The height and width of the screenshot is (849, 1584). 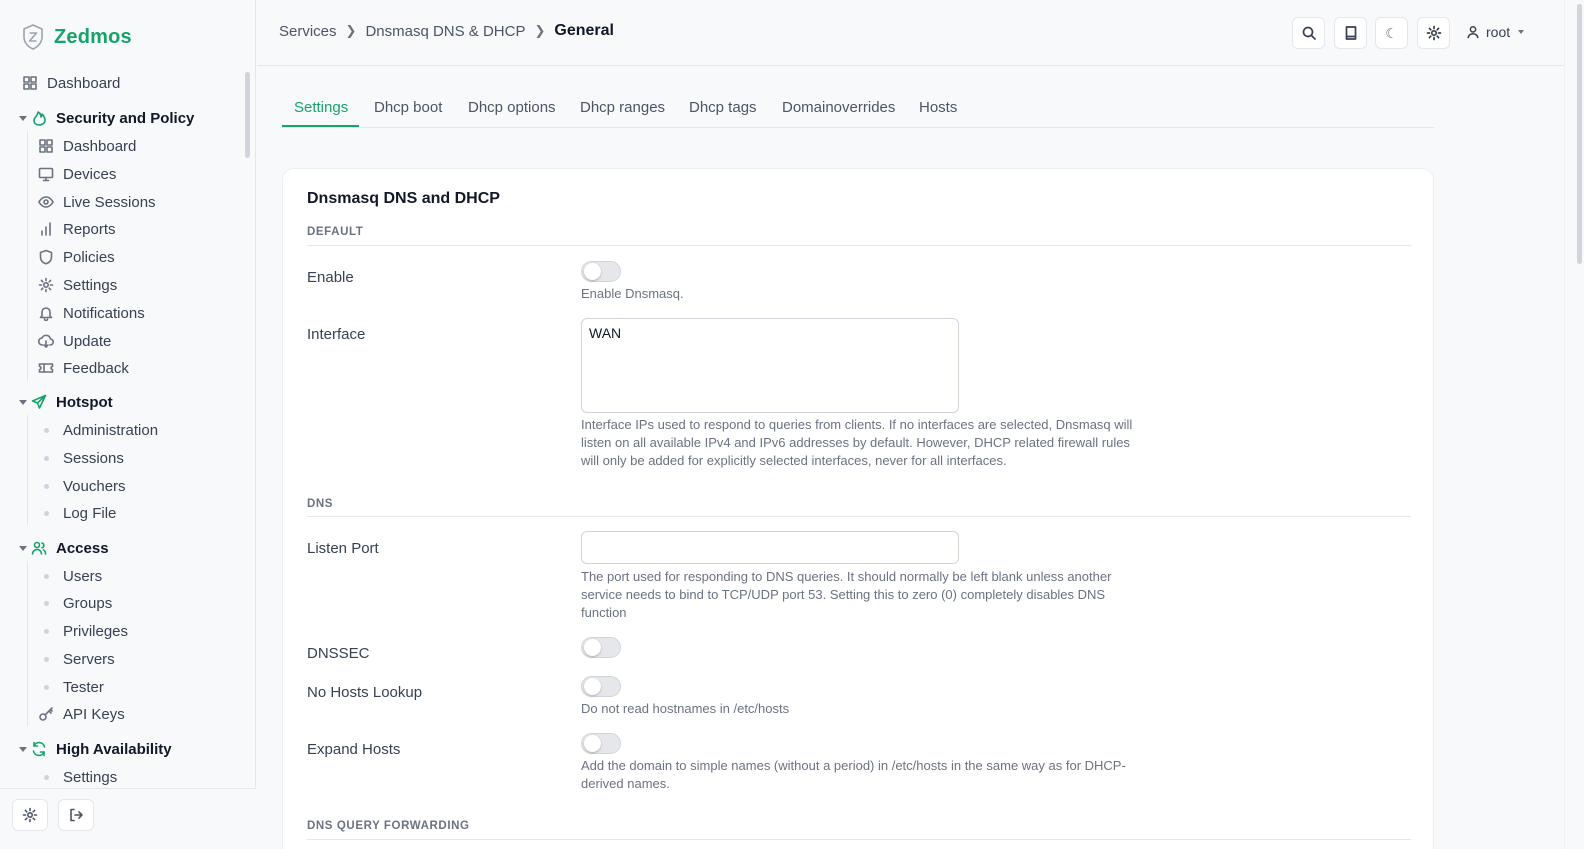 What do you see at coordinates (111, 430) in the screenshot?
I see `sidebar-item-label: Administration` at bounding box center [111, 430].